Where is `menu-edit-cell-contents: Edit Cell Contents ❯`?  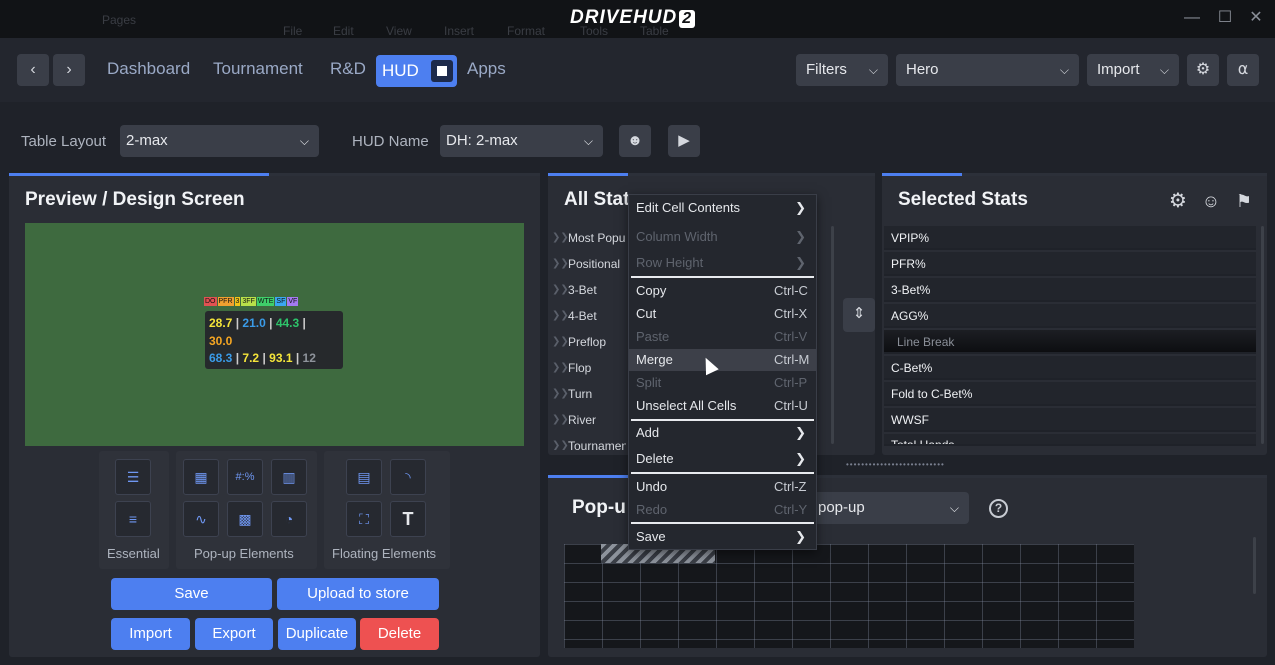 menu-edit-cell-contents: Edit Cell Contents ❯ is located at coordinates (722, 208).